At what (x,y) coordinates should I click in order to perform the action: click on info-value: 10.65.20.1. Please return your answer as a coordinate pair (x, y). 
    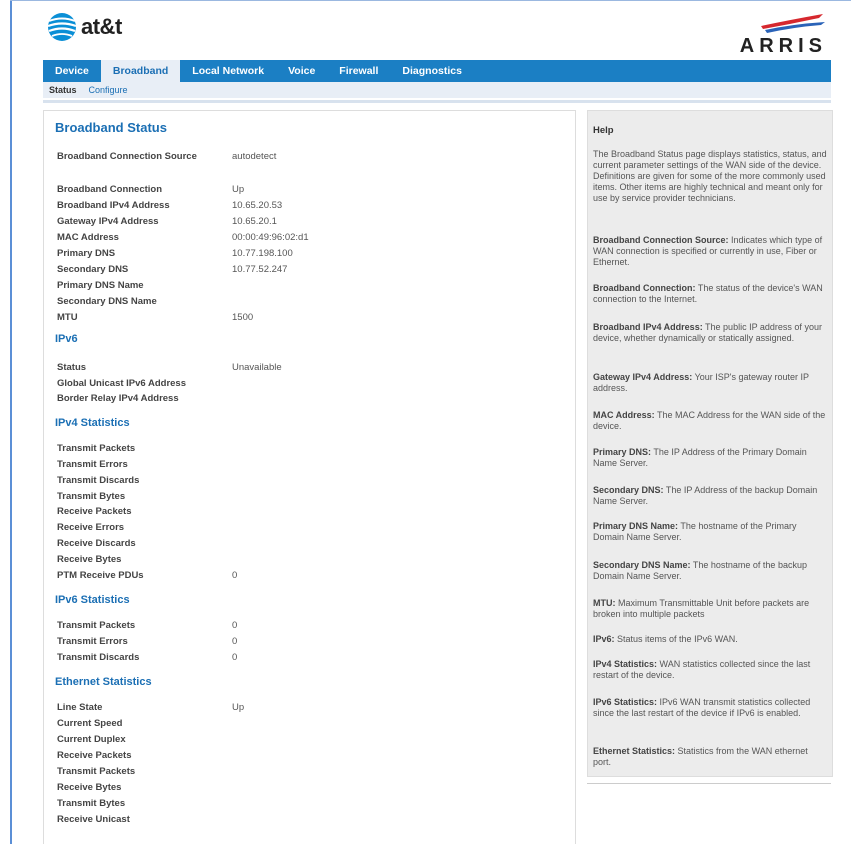
    Looking at the image, I should click on (254, 221).